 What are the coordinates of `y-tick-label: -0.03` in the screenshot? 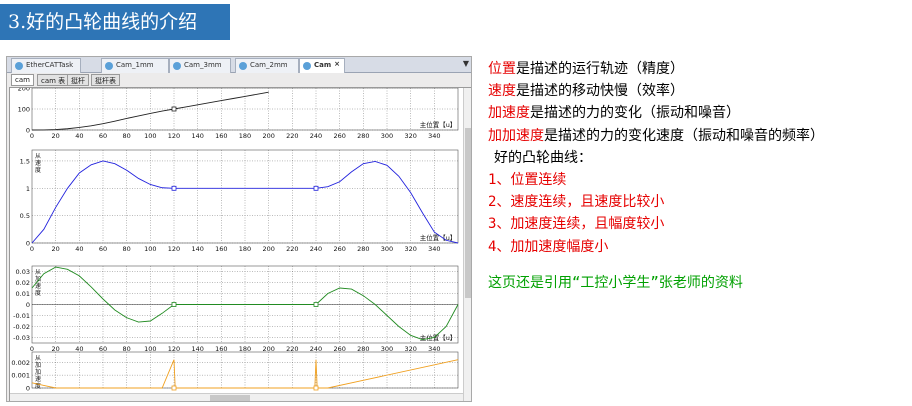 It's located at (21, 338).